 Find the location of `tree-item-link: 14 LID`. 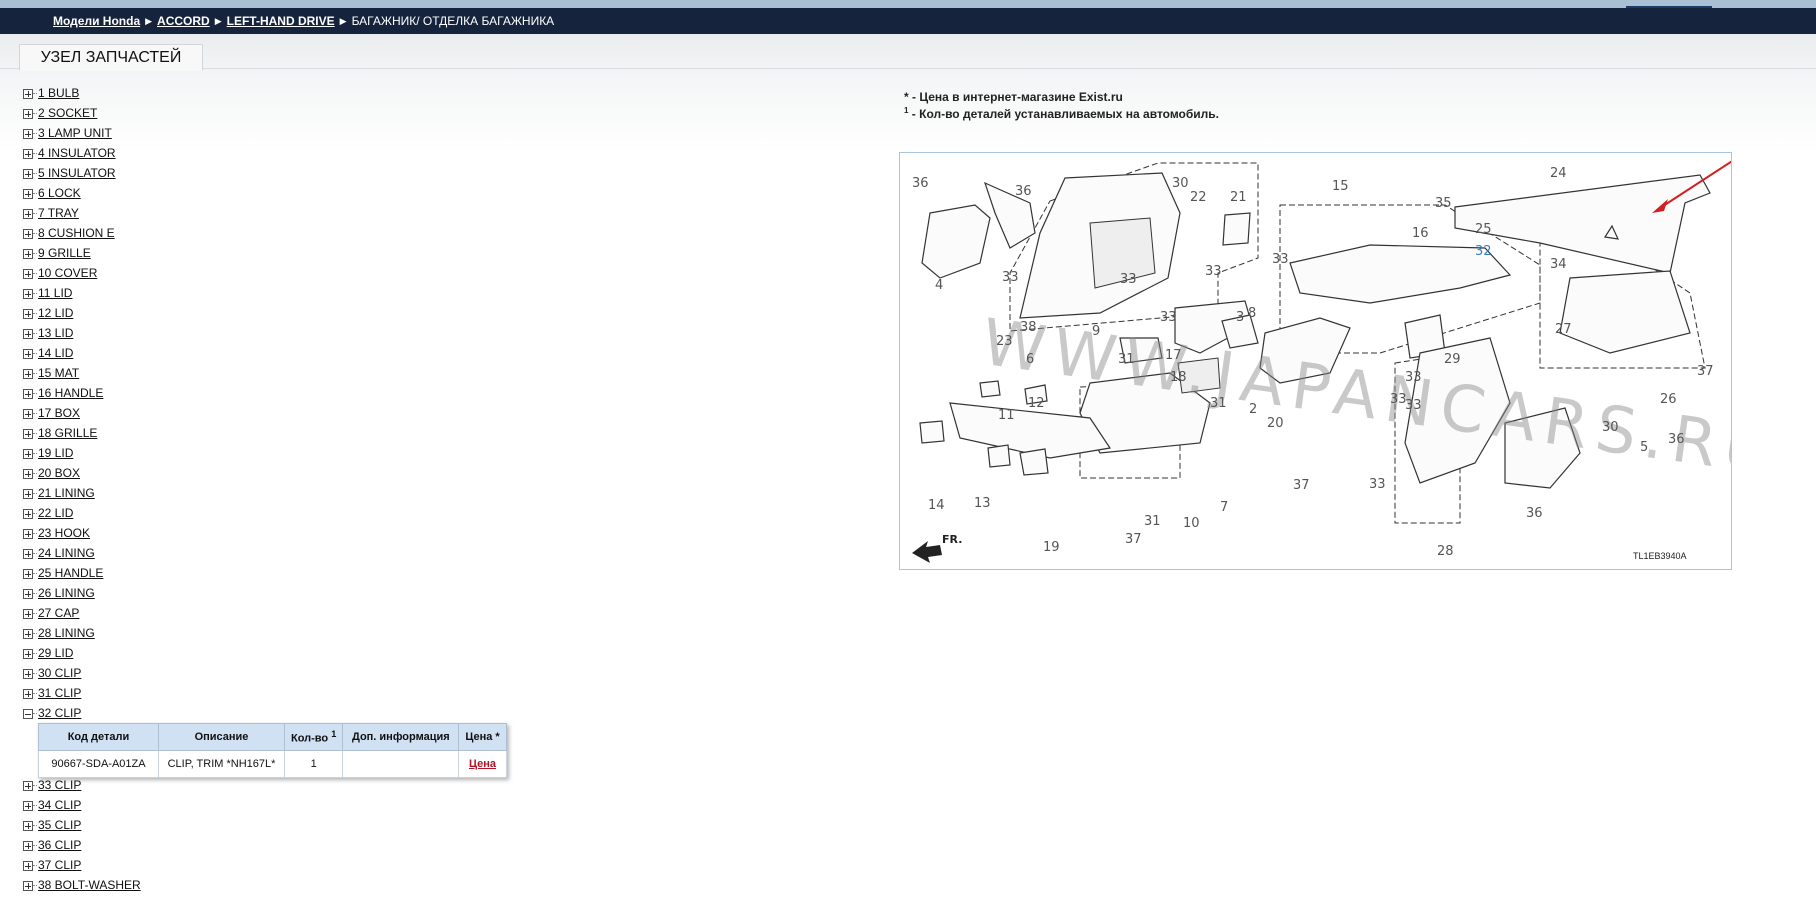

tree-item-link: 14 LID is located at coordinates (55, 353).